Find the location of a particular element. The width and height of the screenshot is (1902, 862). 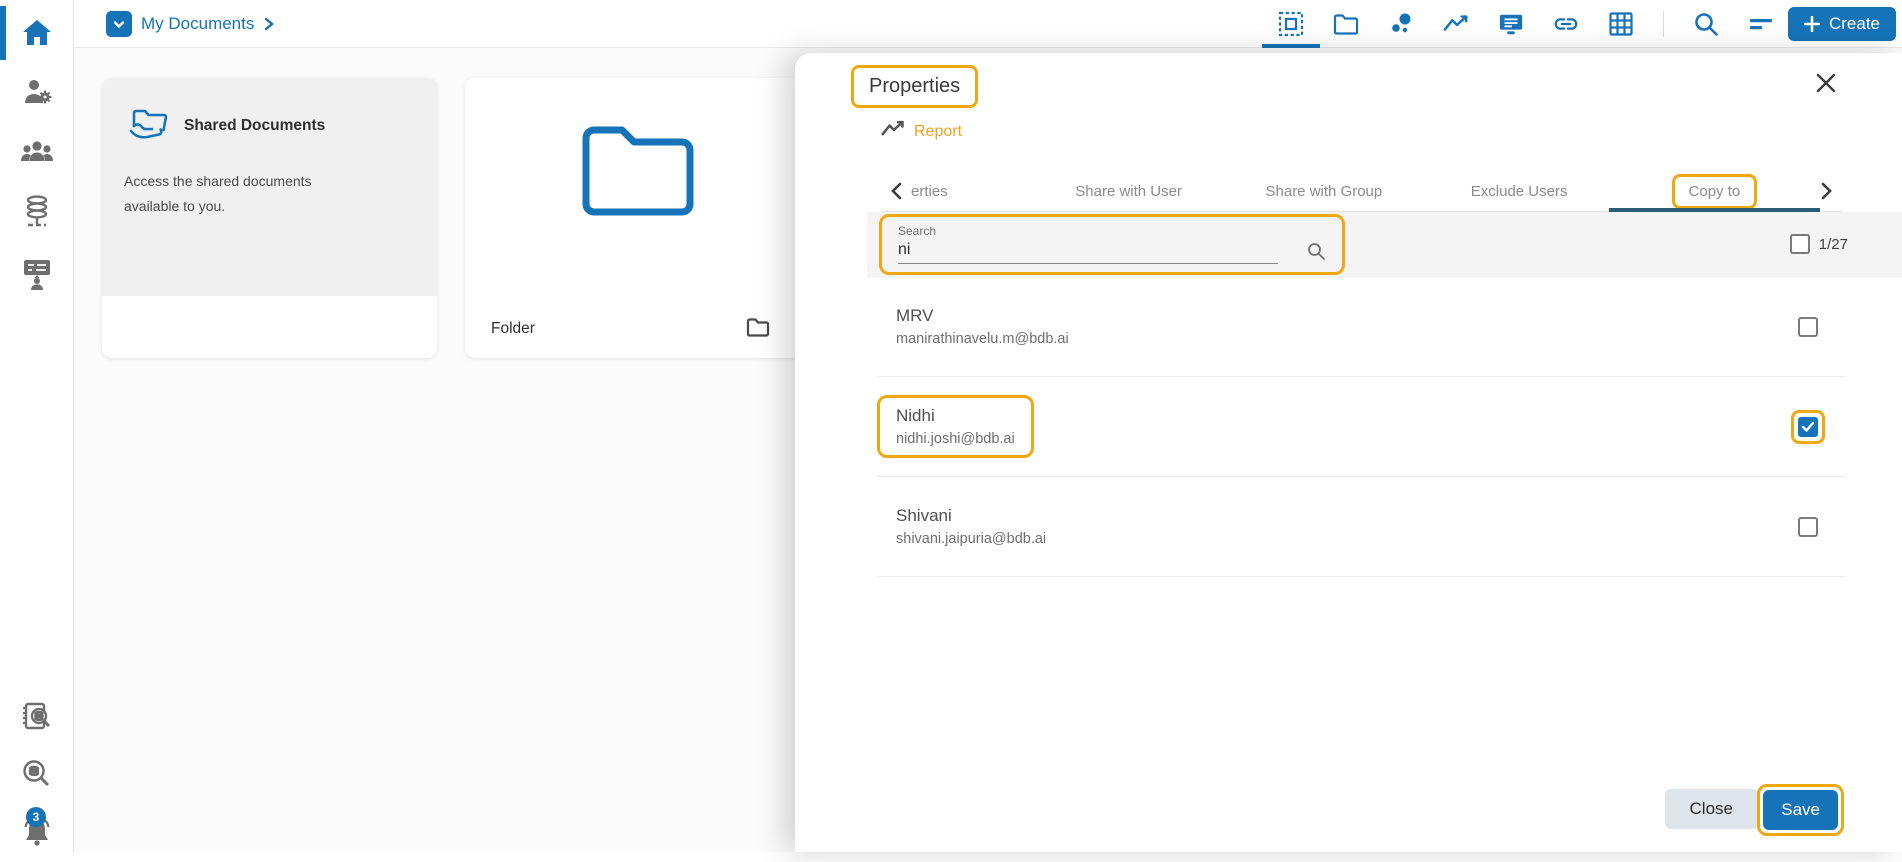

breadcrumb: My Documents is located at coordinates (190, 24).